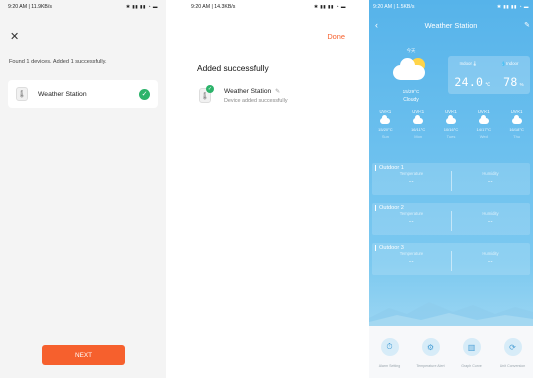 The width and height of the screenshot is (533, 378). Describe the element at coordinates (471, 366) in the screenshot. I see `tool-label: Graph Curve` at that location.